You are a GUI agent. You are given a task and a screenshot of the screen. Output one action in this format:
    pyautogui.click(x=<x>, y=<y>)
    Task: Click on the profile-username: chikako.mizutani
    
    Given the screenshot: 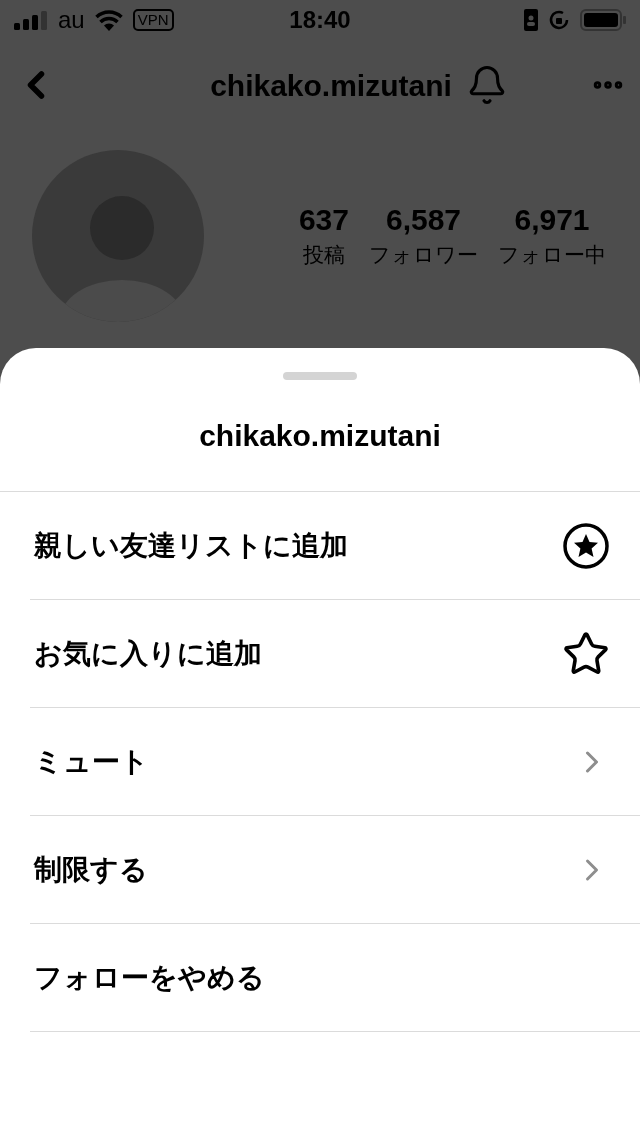 What is the action you would take?
    pyautogui.click(x=331, y=85)
    